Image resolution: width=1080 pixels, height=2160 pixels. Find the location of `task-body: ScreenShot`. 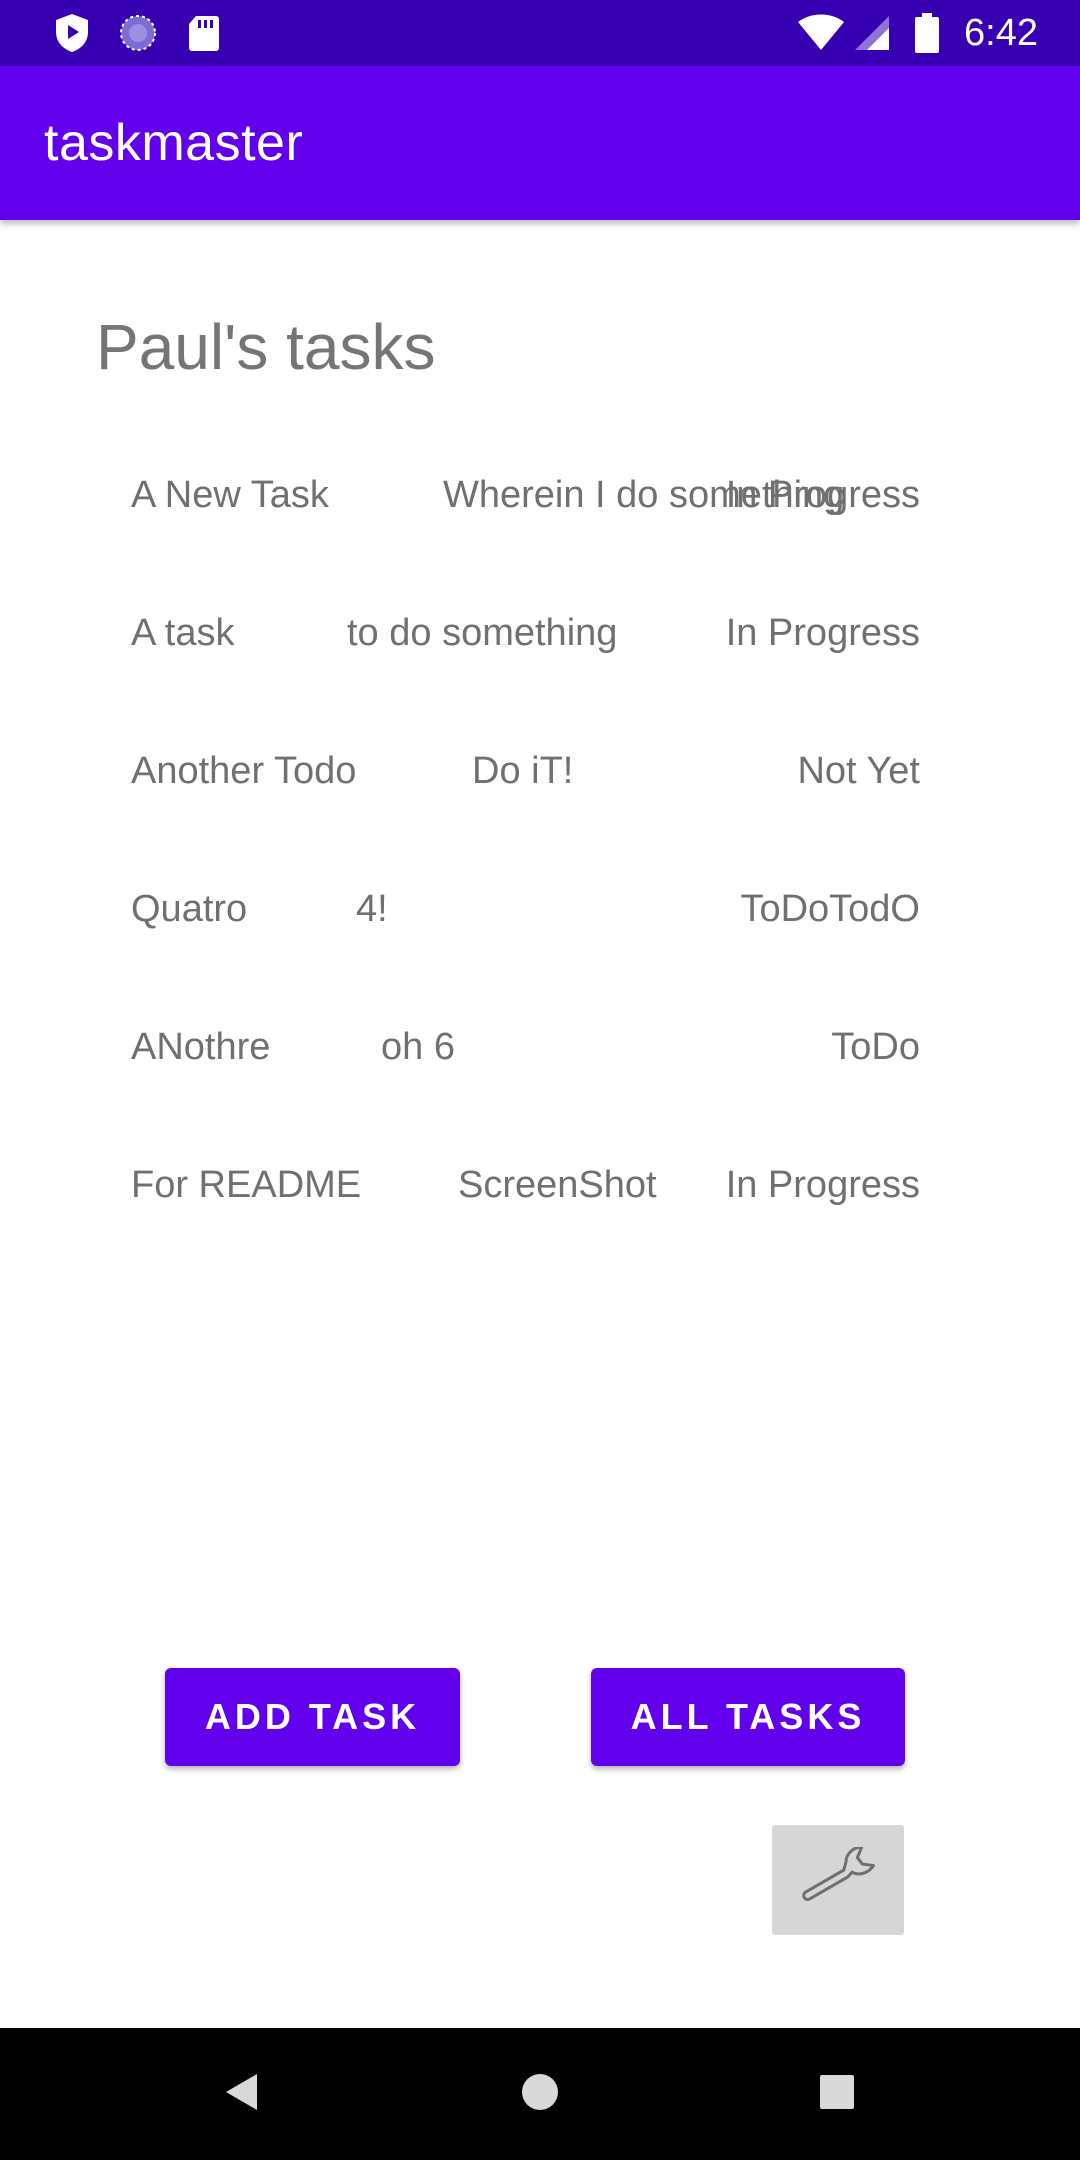

task-body: ScreenShot is located at coordinates (557, 1185).